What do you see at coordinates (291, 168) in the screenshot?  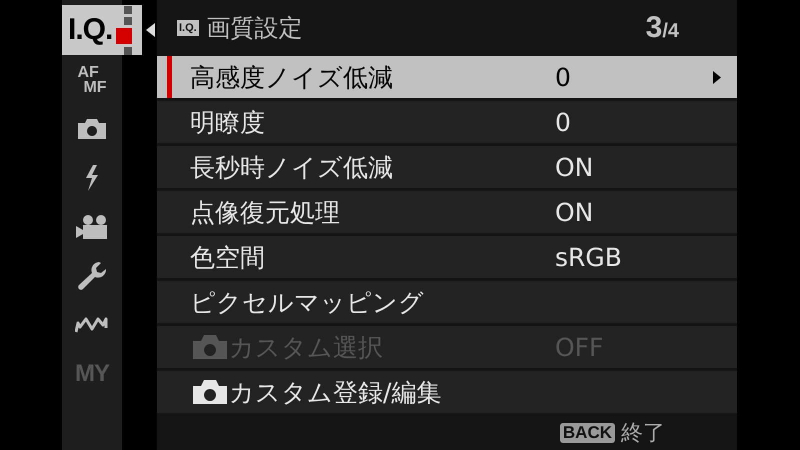 I see `setting-label: 長秒時ノイズ低減` at bounding box center [291, 168].